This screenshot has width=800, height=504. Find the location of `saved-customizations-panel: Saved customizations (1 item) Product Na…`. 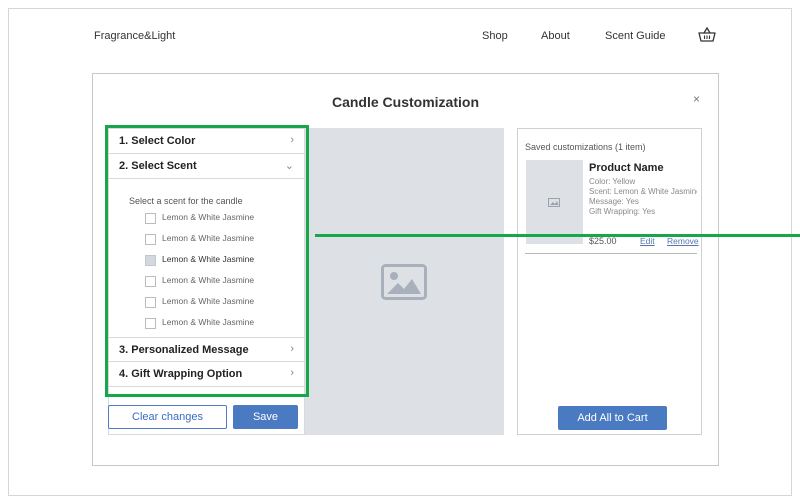

saved-customizations-panel: Saved customizations (1 item) Product Na… is located at coordinates (609, 281).